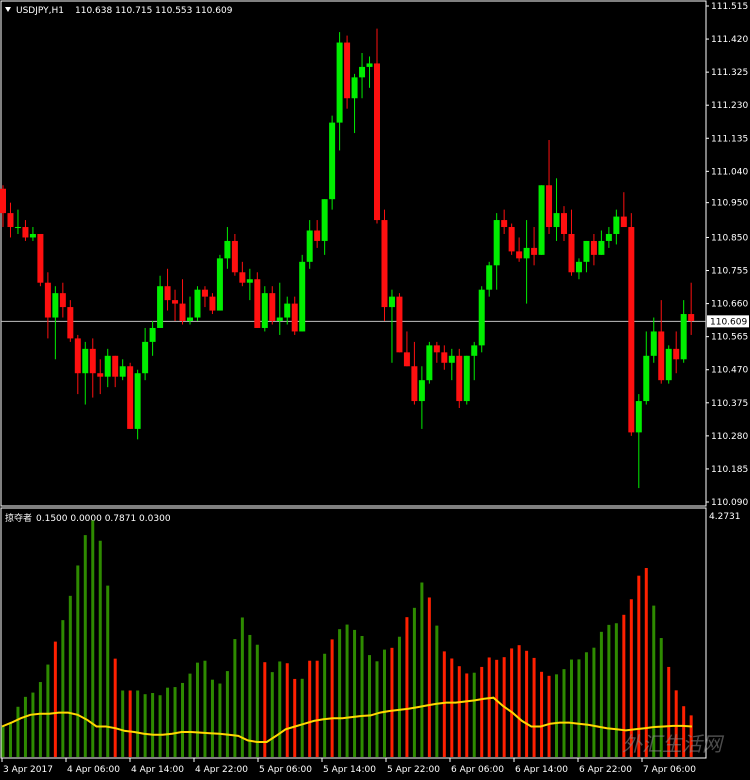  I want to click on time-tick-label: 5 Apr 06:00, so click(285, 770).